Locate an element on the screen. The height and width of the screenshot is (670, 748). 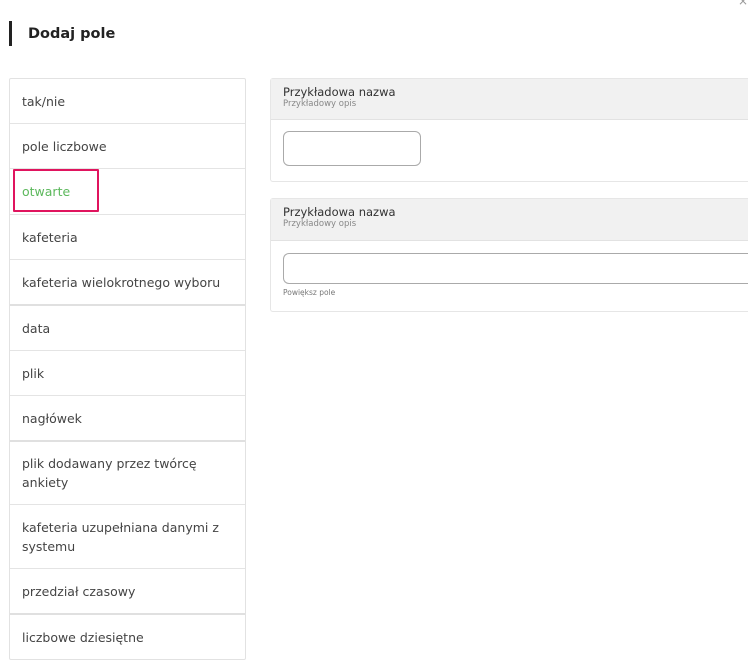
sidebar-item-plik: plik is located at coordinates (127, 373).